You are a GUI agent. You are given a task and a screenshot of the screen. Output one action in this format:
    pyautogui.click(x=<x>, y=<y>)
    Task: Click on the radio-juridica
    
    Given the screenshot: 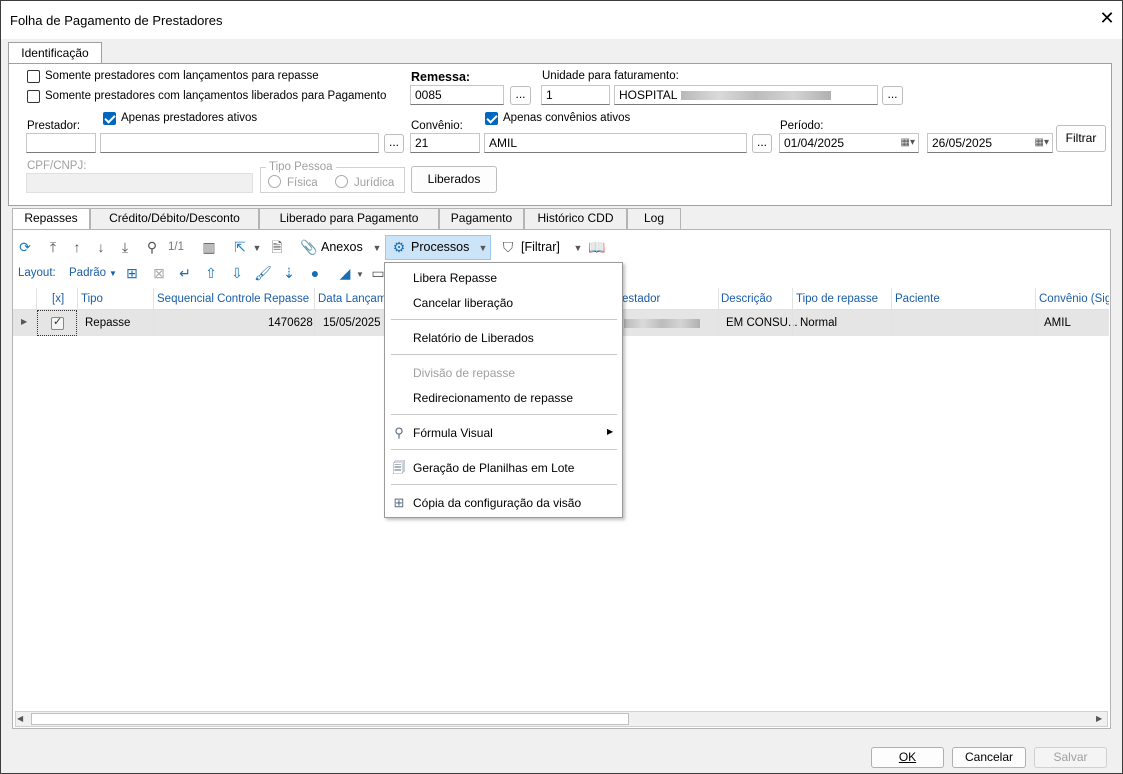 What is the action you would take?
    pyautogui.click(x=341, y=181)
    